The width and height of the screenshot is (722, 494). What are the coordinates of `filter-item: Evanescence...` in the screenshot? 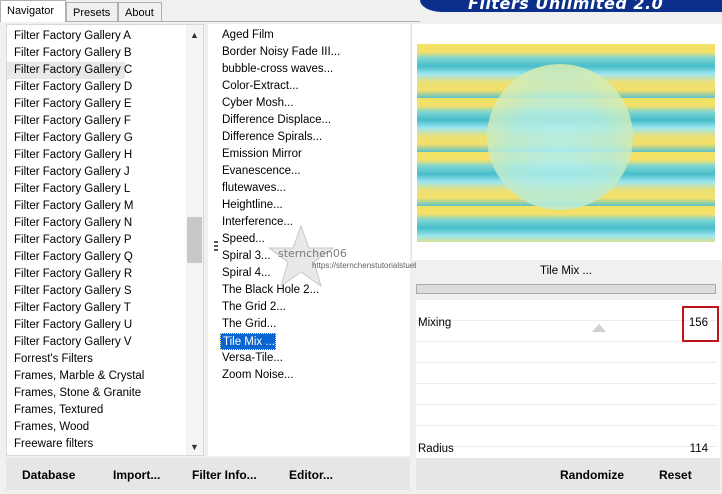 It's located at (280, 171).